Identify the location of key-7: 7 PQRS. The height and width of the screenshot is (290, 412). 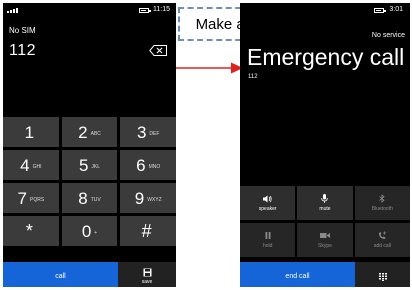
(31, 198).